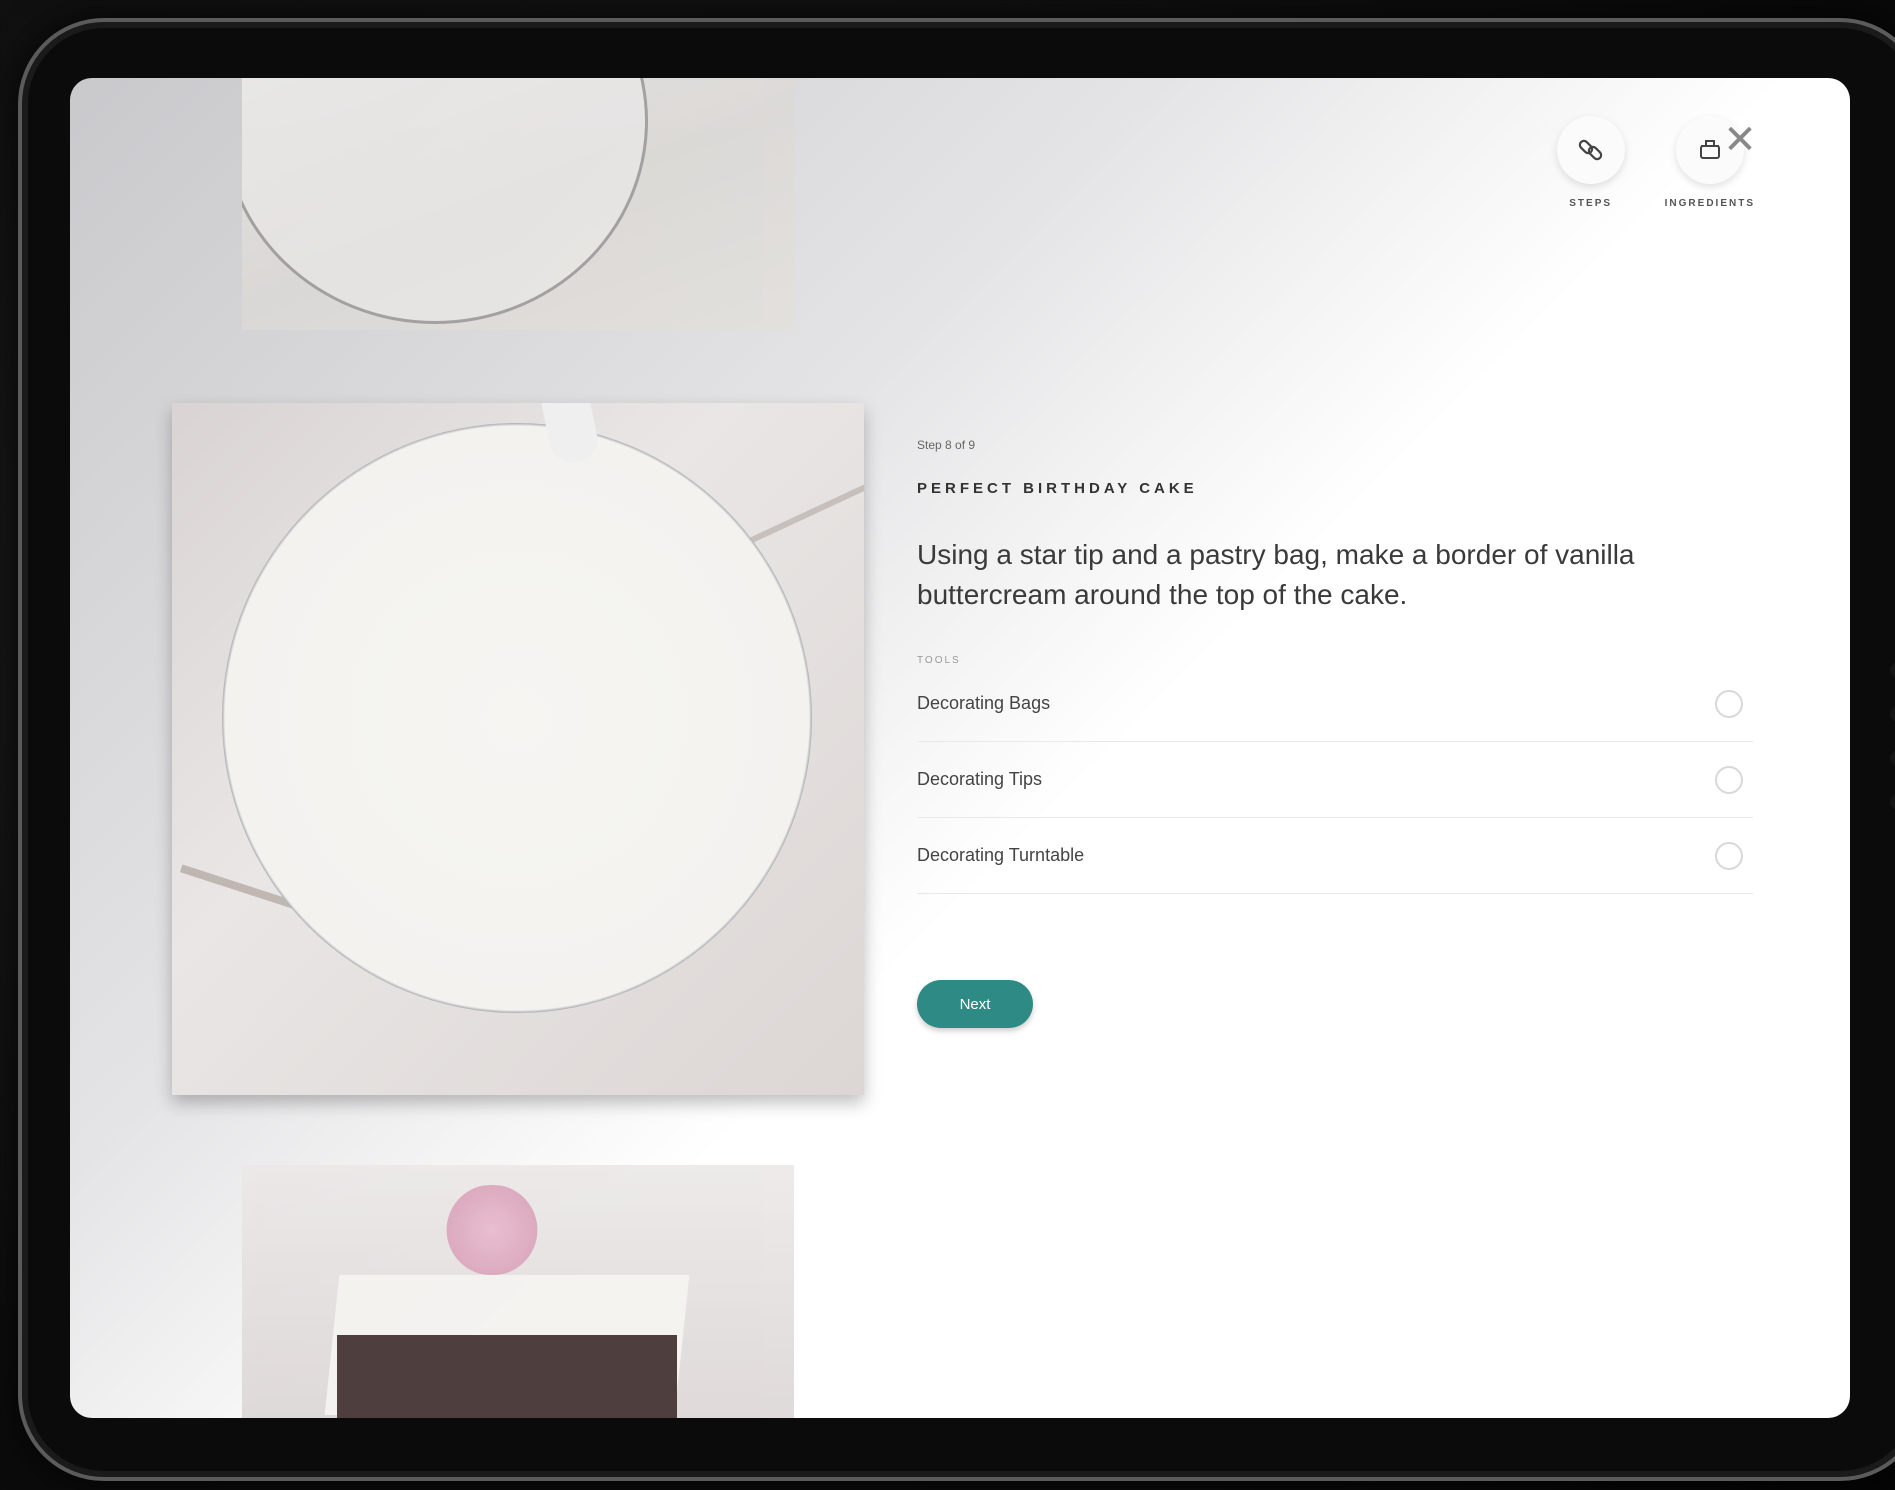 The height and width of the screenshot is (1490, 1895). Describe the element at coordinates (445, 201) in the screenshot. I see `bowl-shape` at that location.